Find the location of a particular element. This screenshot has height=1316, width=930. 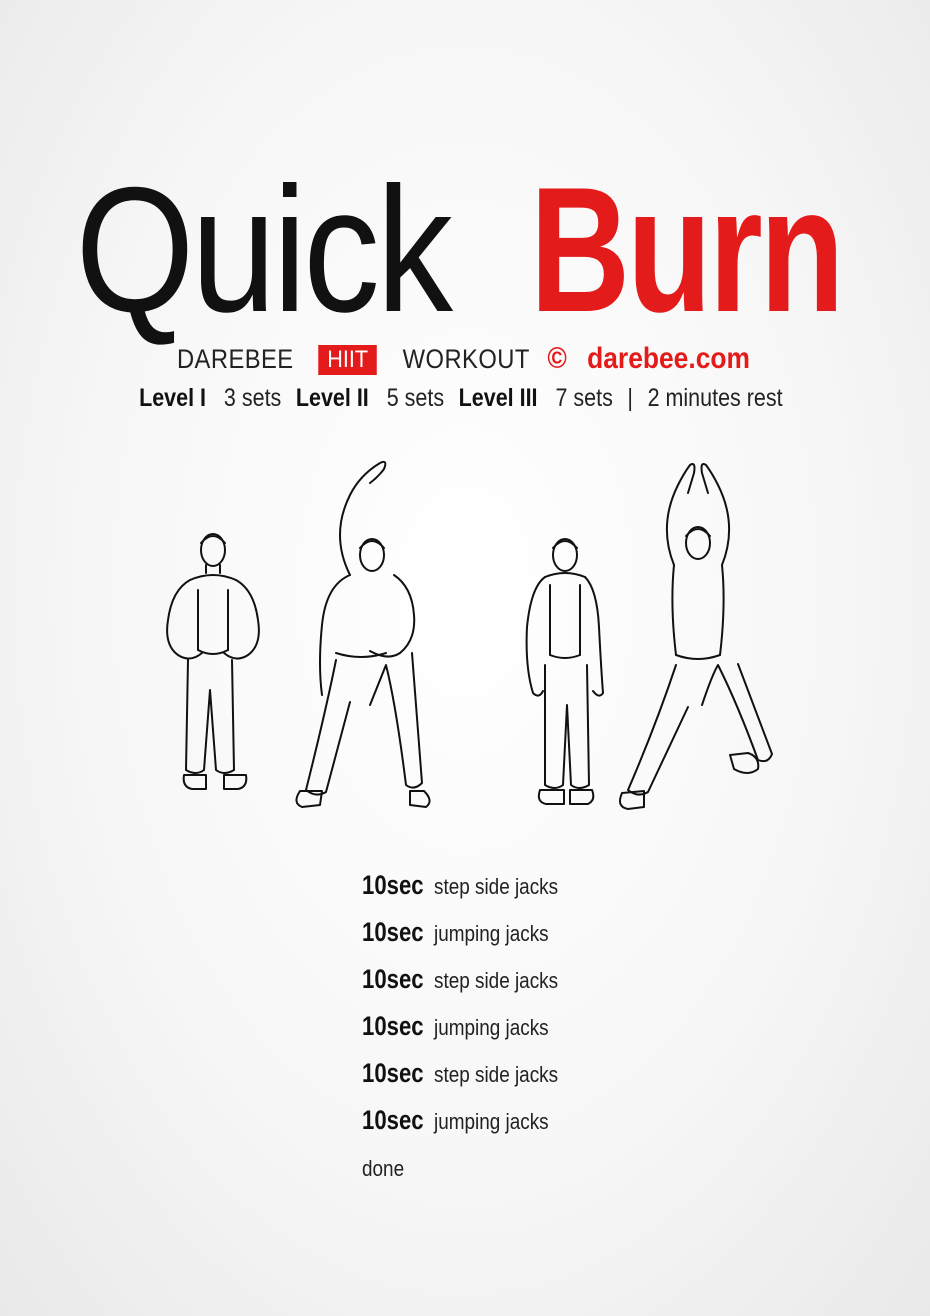

level-1-value: 3 sets is located at coordinates (252, 398).